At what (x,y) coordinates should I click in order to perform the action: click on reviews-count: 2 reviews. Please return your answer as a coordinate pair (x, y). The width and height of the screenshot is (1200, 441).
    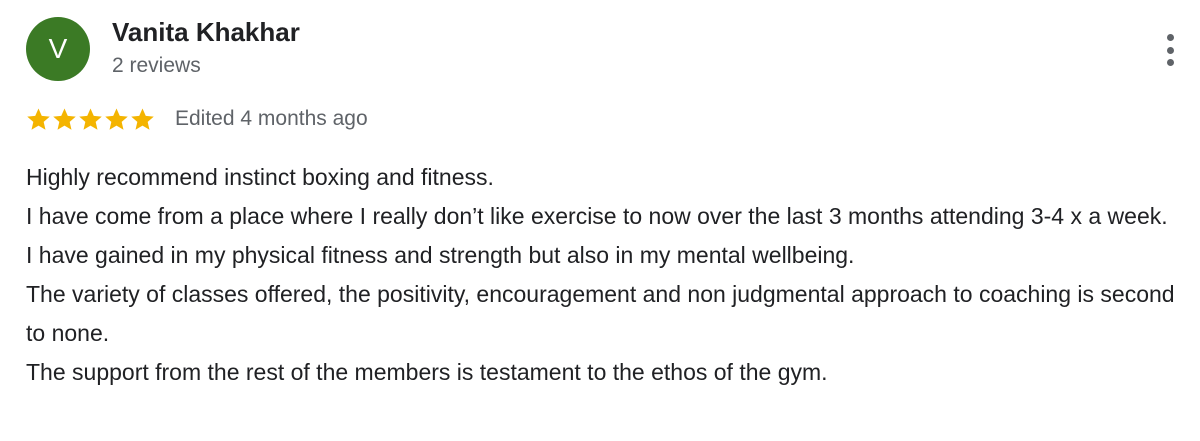
    Looking at the image, I should click on (156, 66).